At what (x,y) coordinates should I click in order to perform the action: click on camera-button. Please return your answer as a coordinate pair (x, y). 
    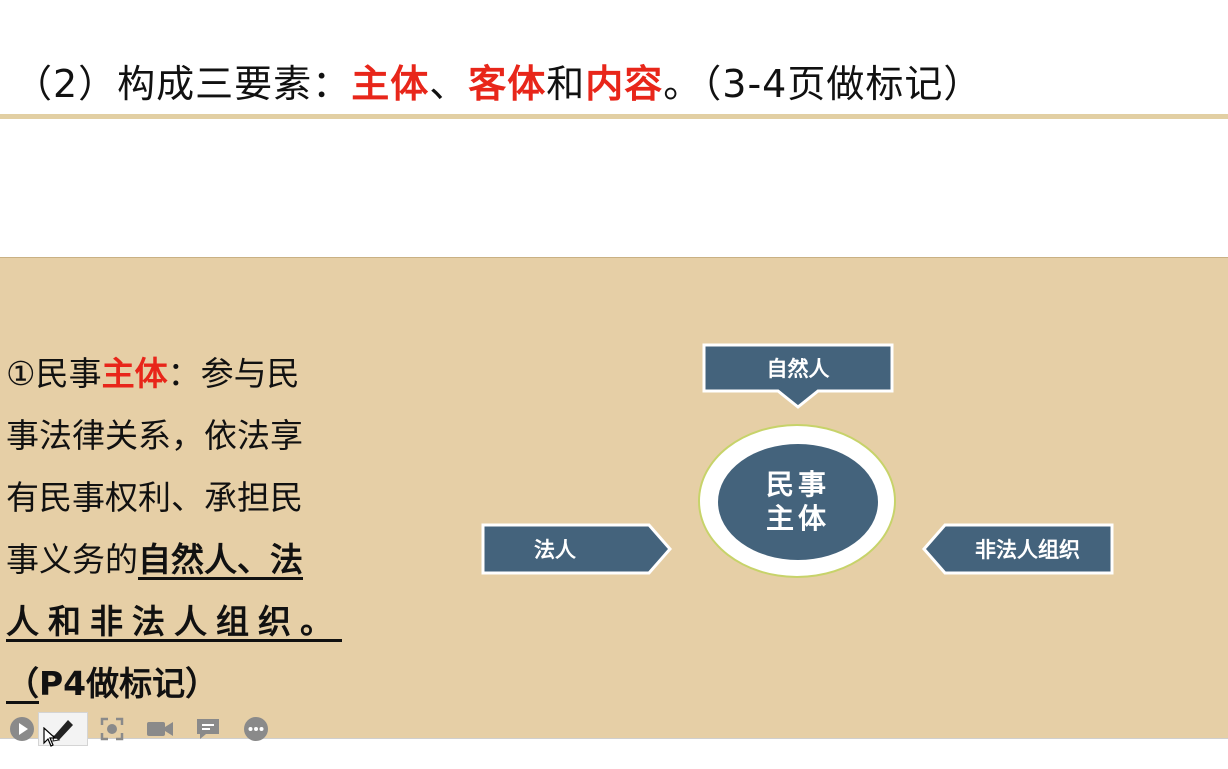
    Looking at the image, I should click on (160, 729).